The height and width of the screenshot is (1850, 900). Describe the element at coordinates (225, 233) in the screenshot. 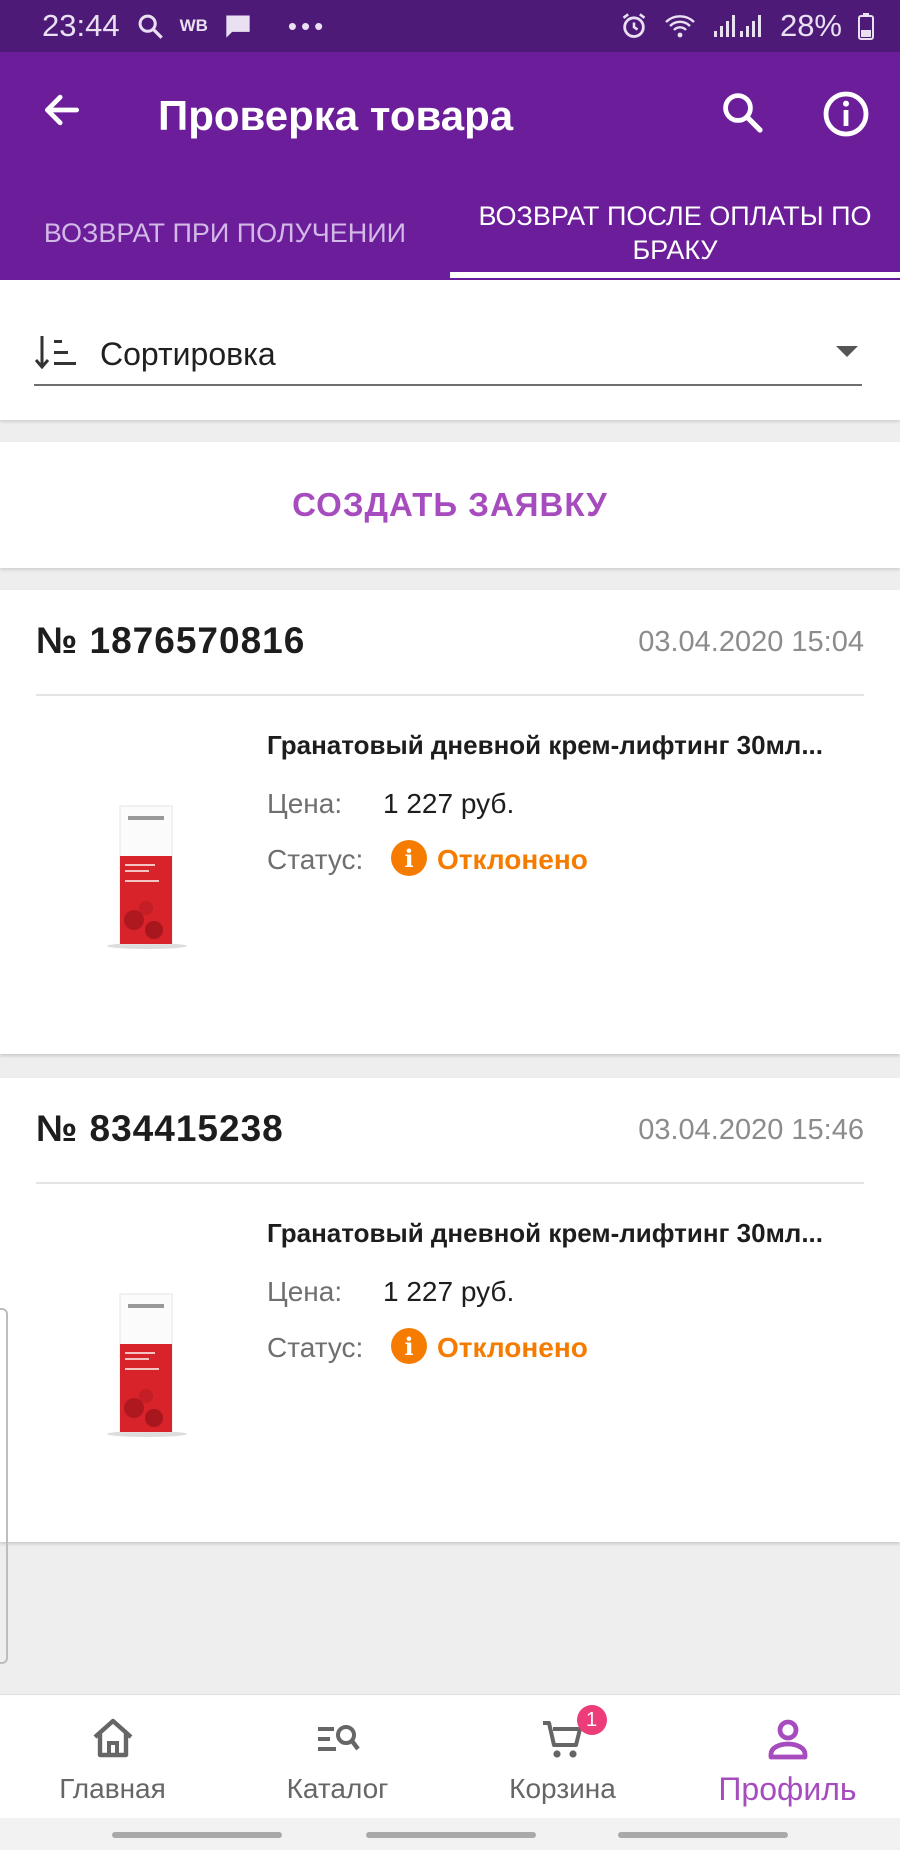

I see `tab-return-on-receipt: Возврат при получении` at that location.